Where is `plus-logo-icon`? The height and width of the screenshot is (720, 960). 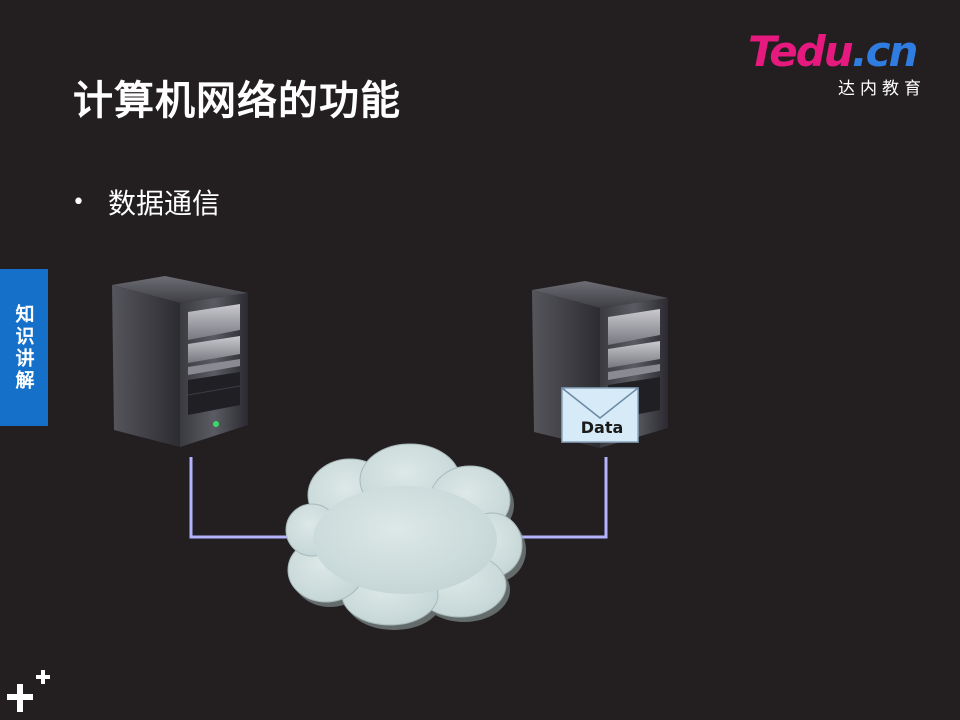
plus-logo-icon is located at coordinates (28, 691).